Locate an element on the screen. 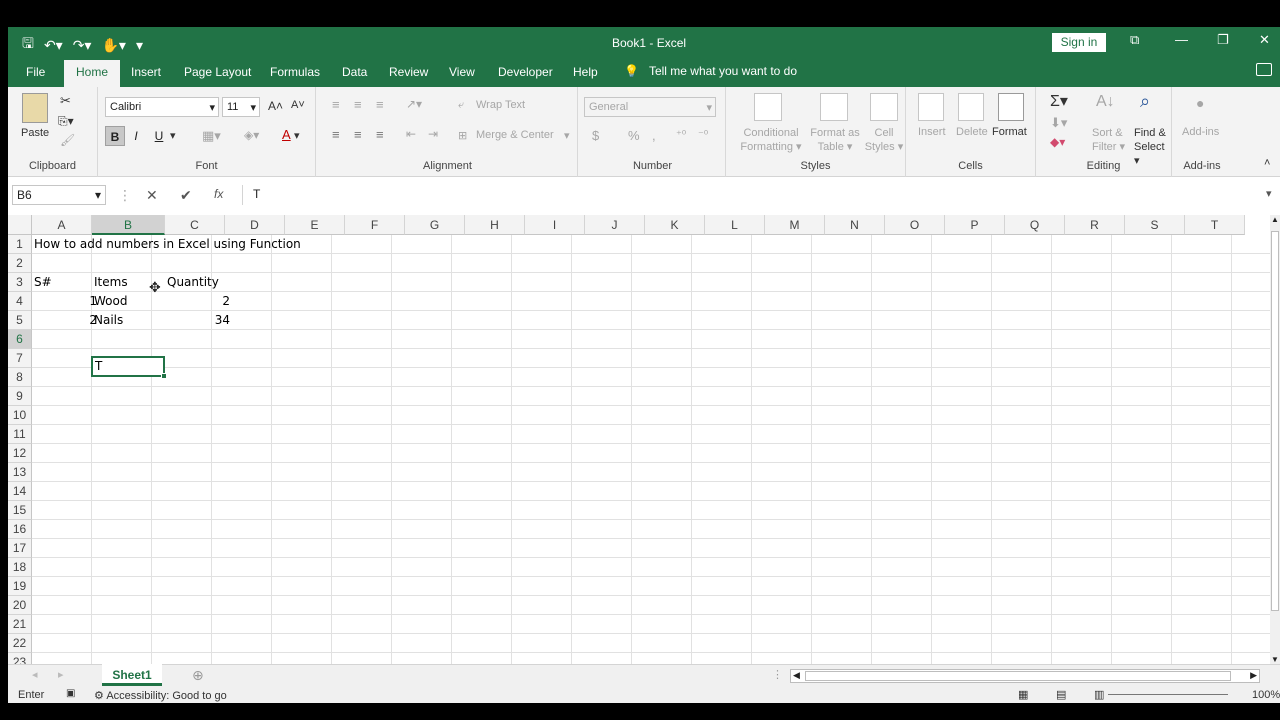  column-header-l: L is located at coordinates (735, 225).